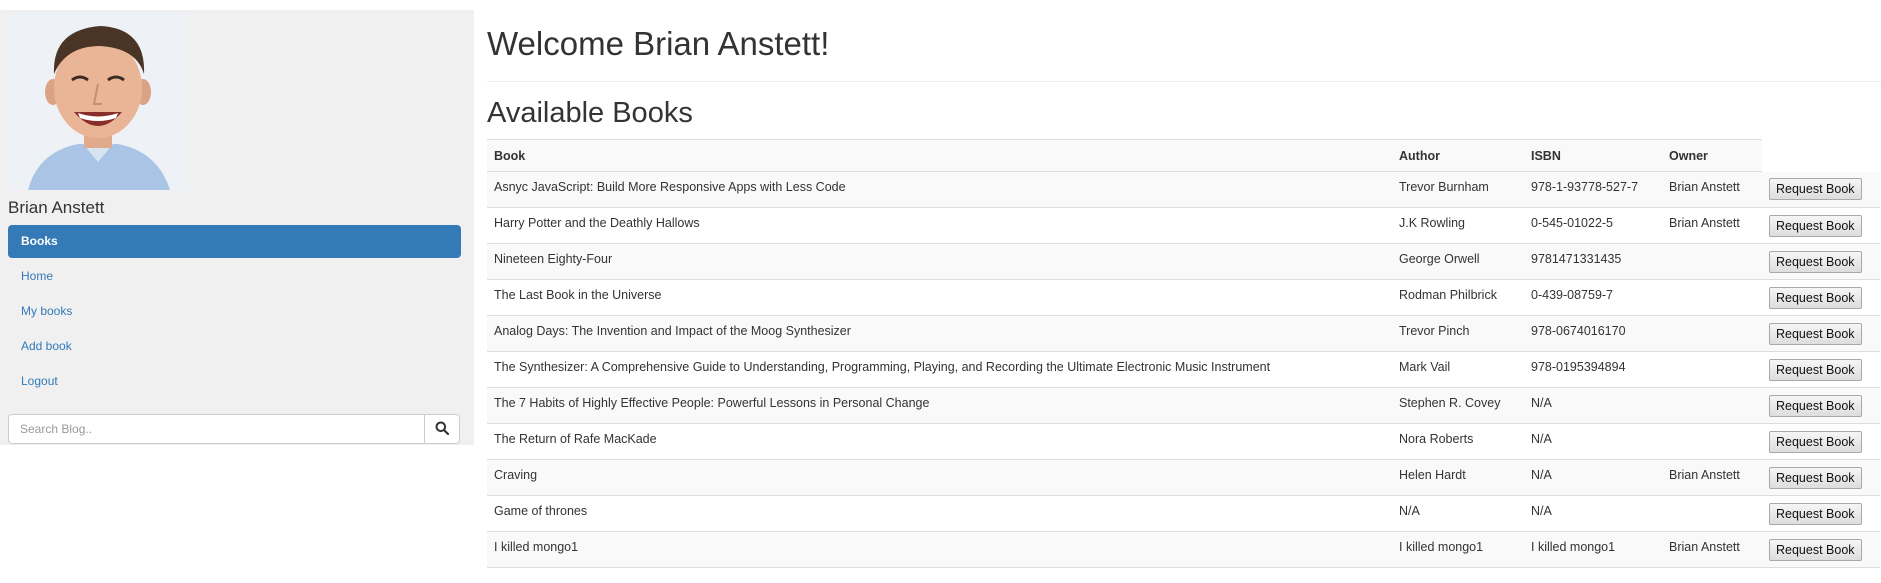 This screenshot has height=583, width=1881. What do you see at coordinates (1458, 155) in the screenshot?
I see `column-header-author: Author` at bounding box center [1458, 155].